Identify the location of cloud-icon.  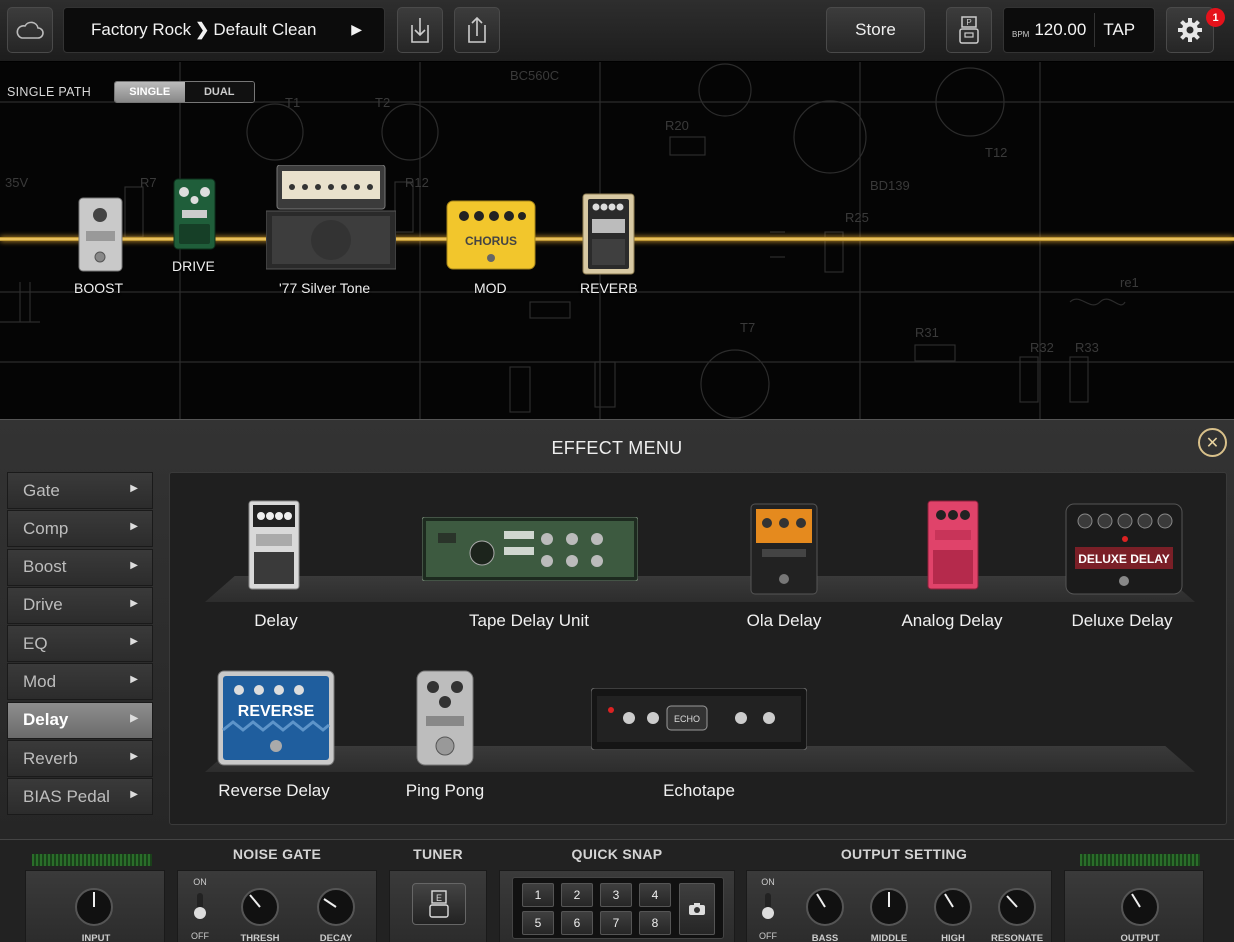
(30, 30).